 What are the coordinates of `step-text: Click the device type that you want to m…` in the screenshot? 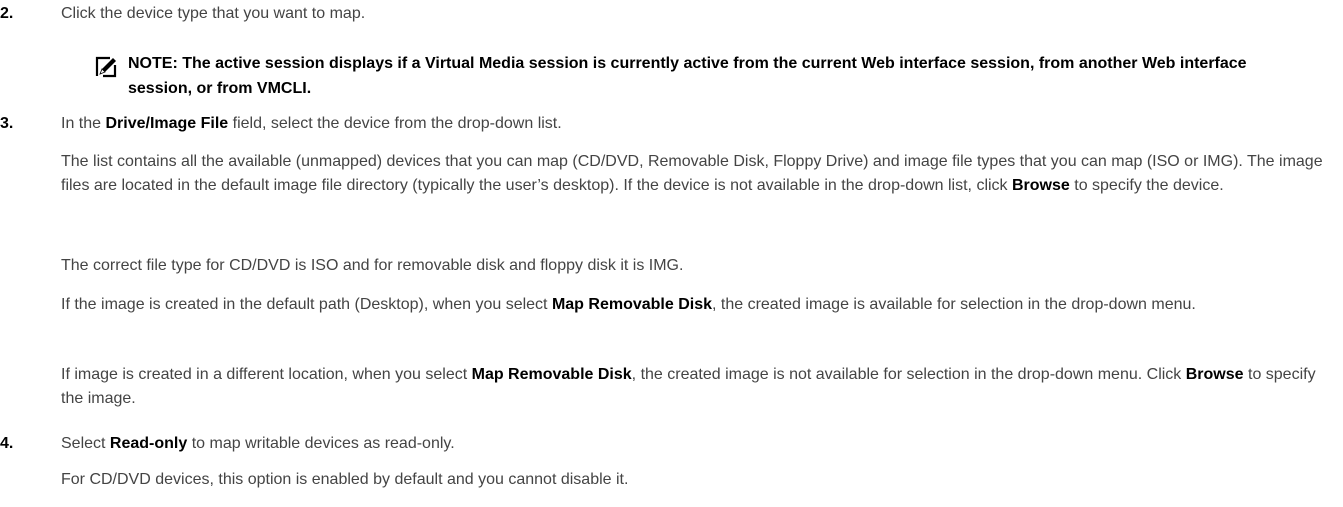 It's located at (213, 13).